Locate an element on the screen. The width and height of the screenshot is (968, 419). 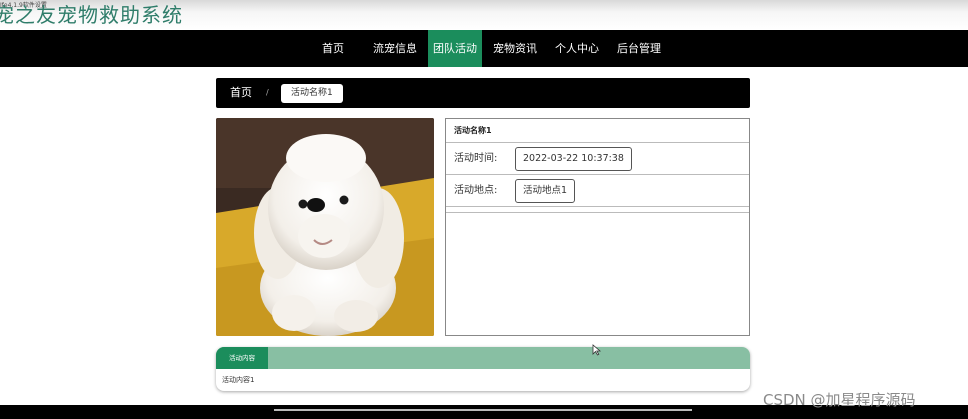
activity-time-value: 2022-03-22 10:37:38 is located at coordinates (573, 159).